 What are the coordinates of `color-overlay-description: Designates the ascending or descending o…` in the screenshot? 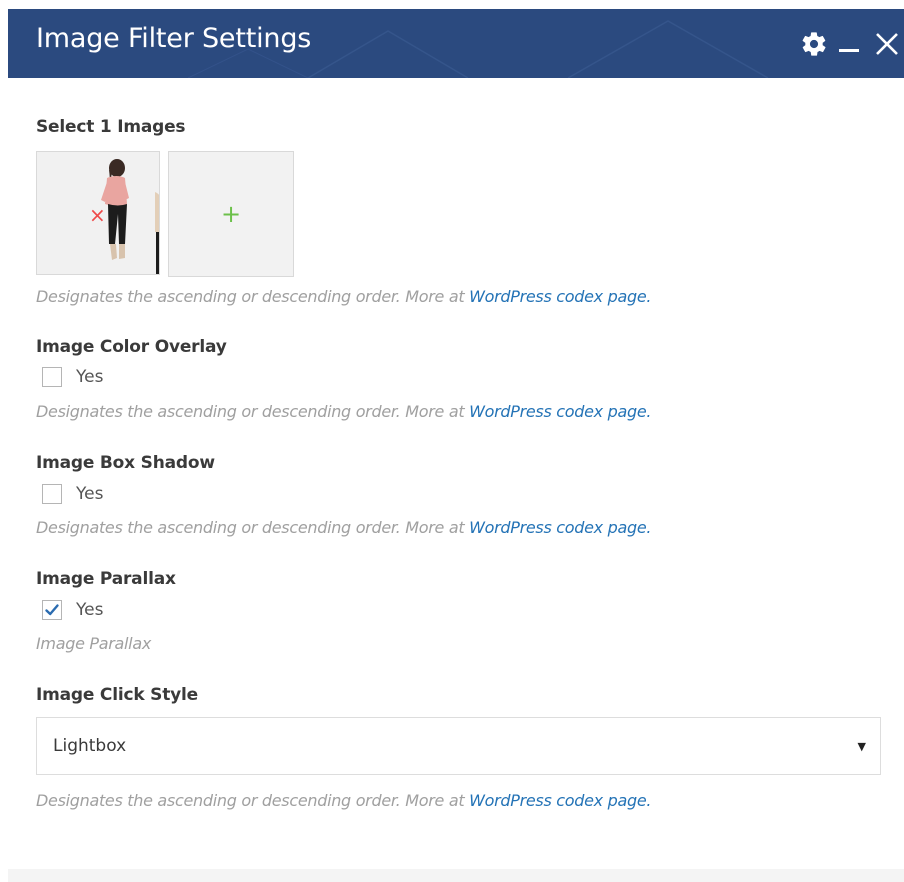 It's located at (459, 412).